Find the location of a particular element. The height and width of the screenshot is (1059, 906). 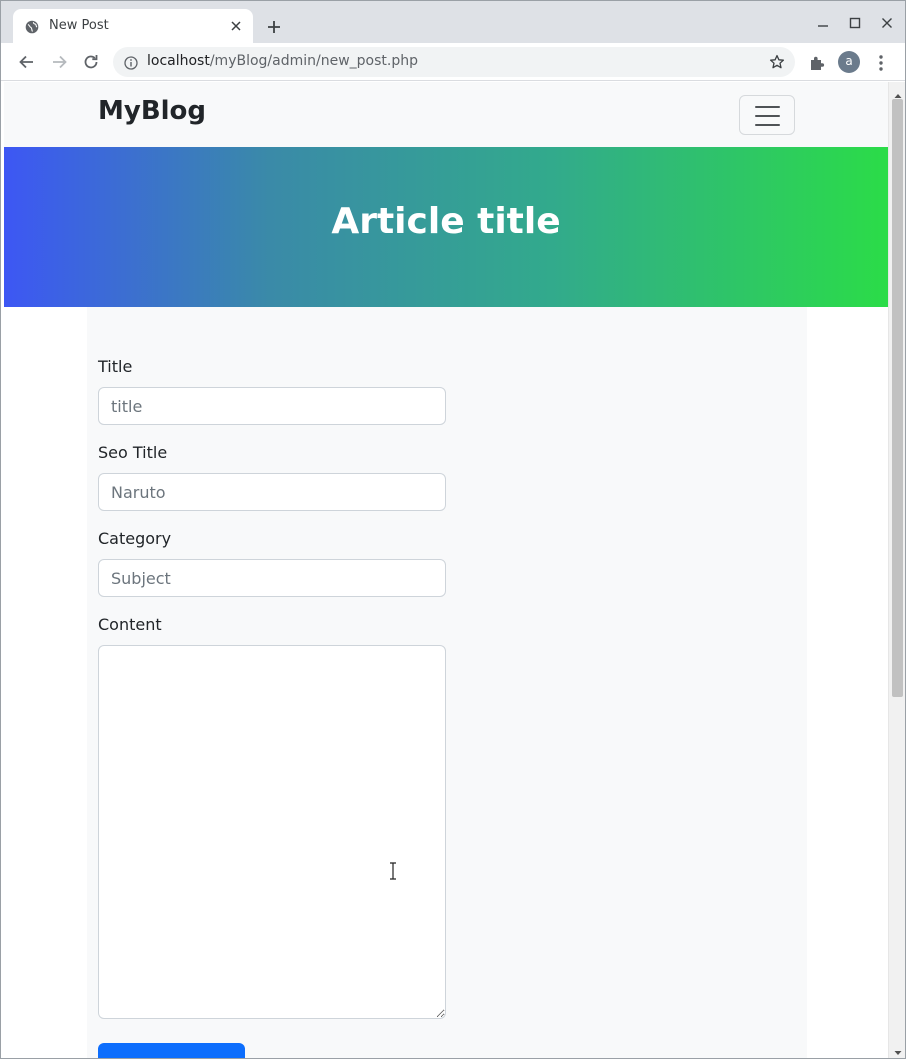

url-path: /myBlog/admin/new_post.php is located at coordinates (313, 61).